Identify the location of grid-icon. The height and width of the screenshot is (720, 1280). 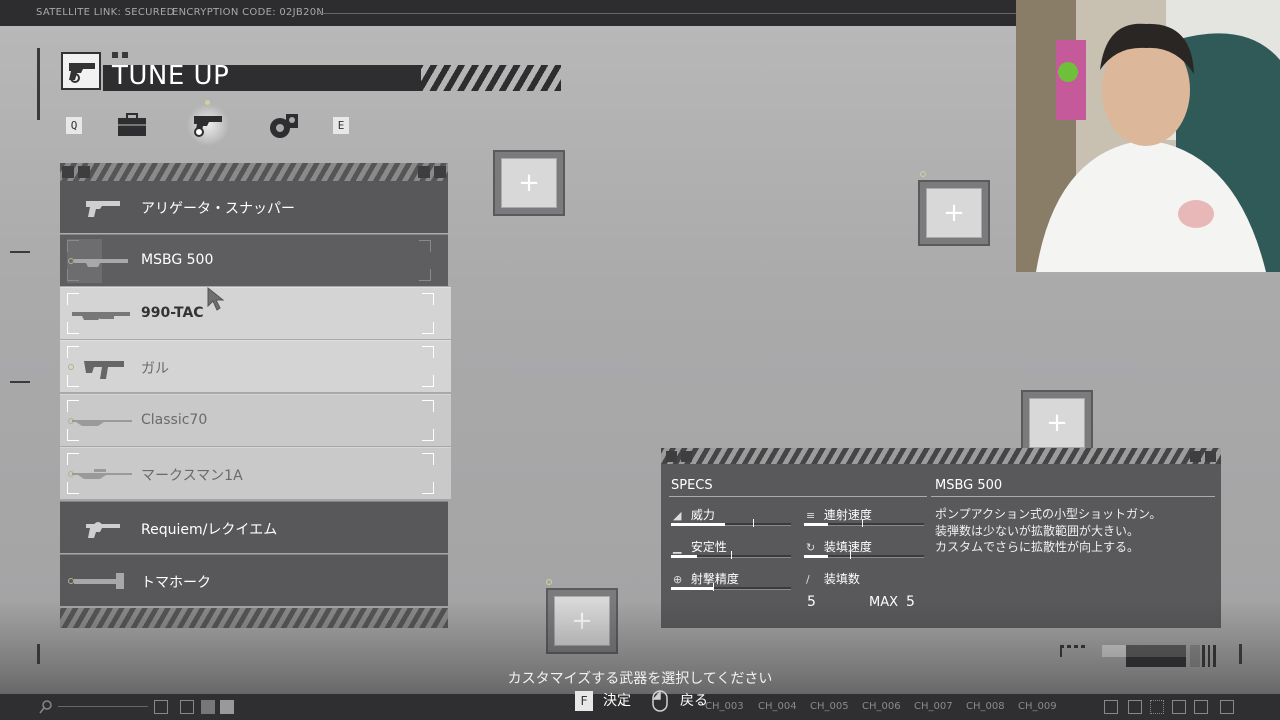
(208, 707).